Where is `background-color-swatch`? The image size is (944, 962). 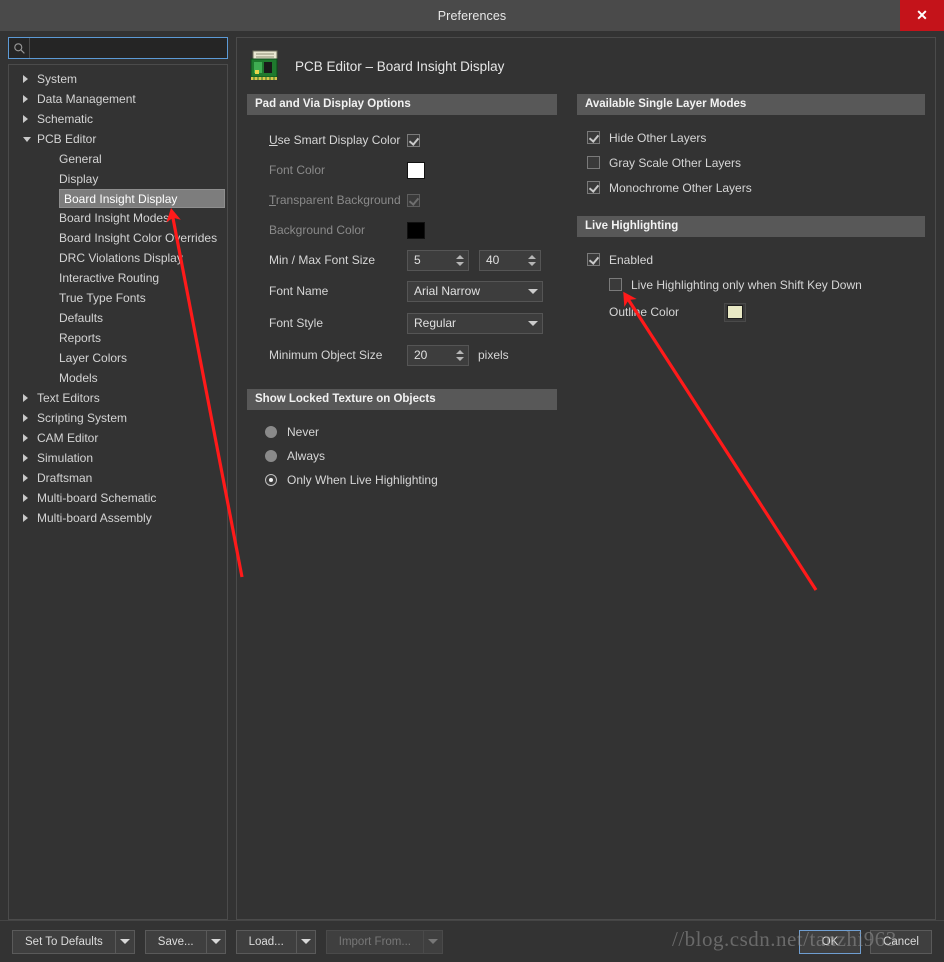 background-color-swatch is located at coordinates (416, 230).